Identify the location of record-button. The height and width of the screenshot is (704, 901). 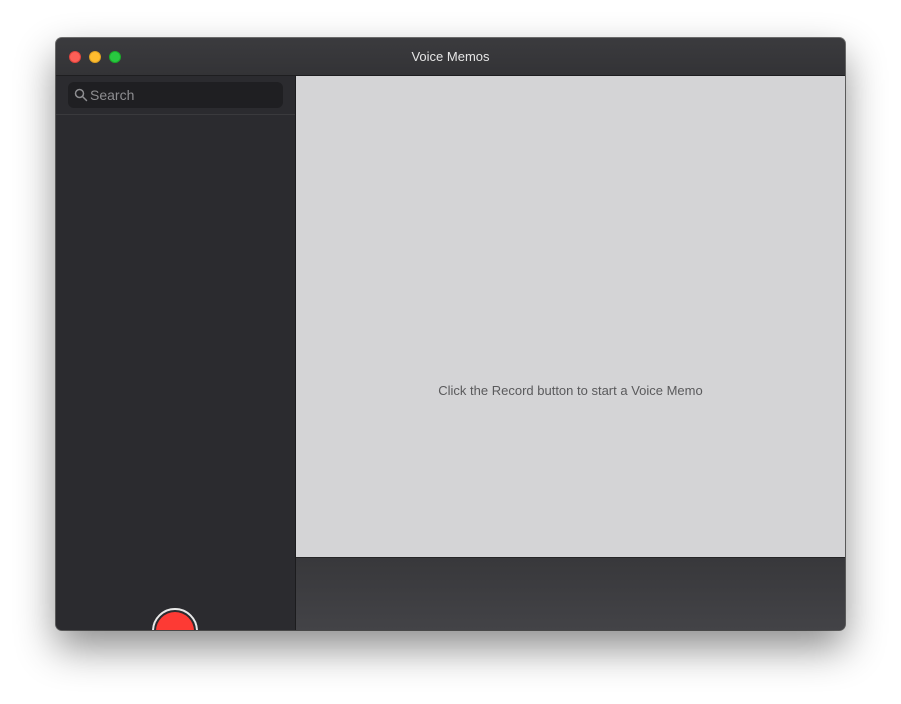
(175, 619).